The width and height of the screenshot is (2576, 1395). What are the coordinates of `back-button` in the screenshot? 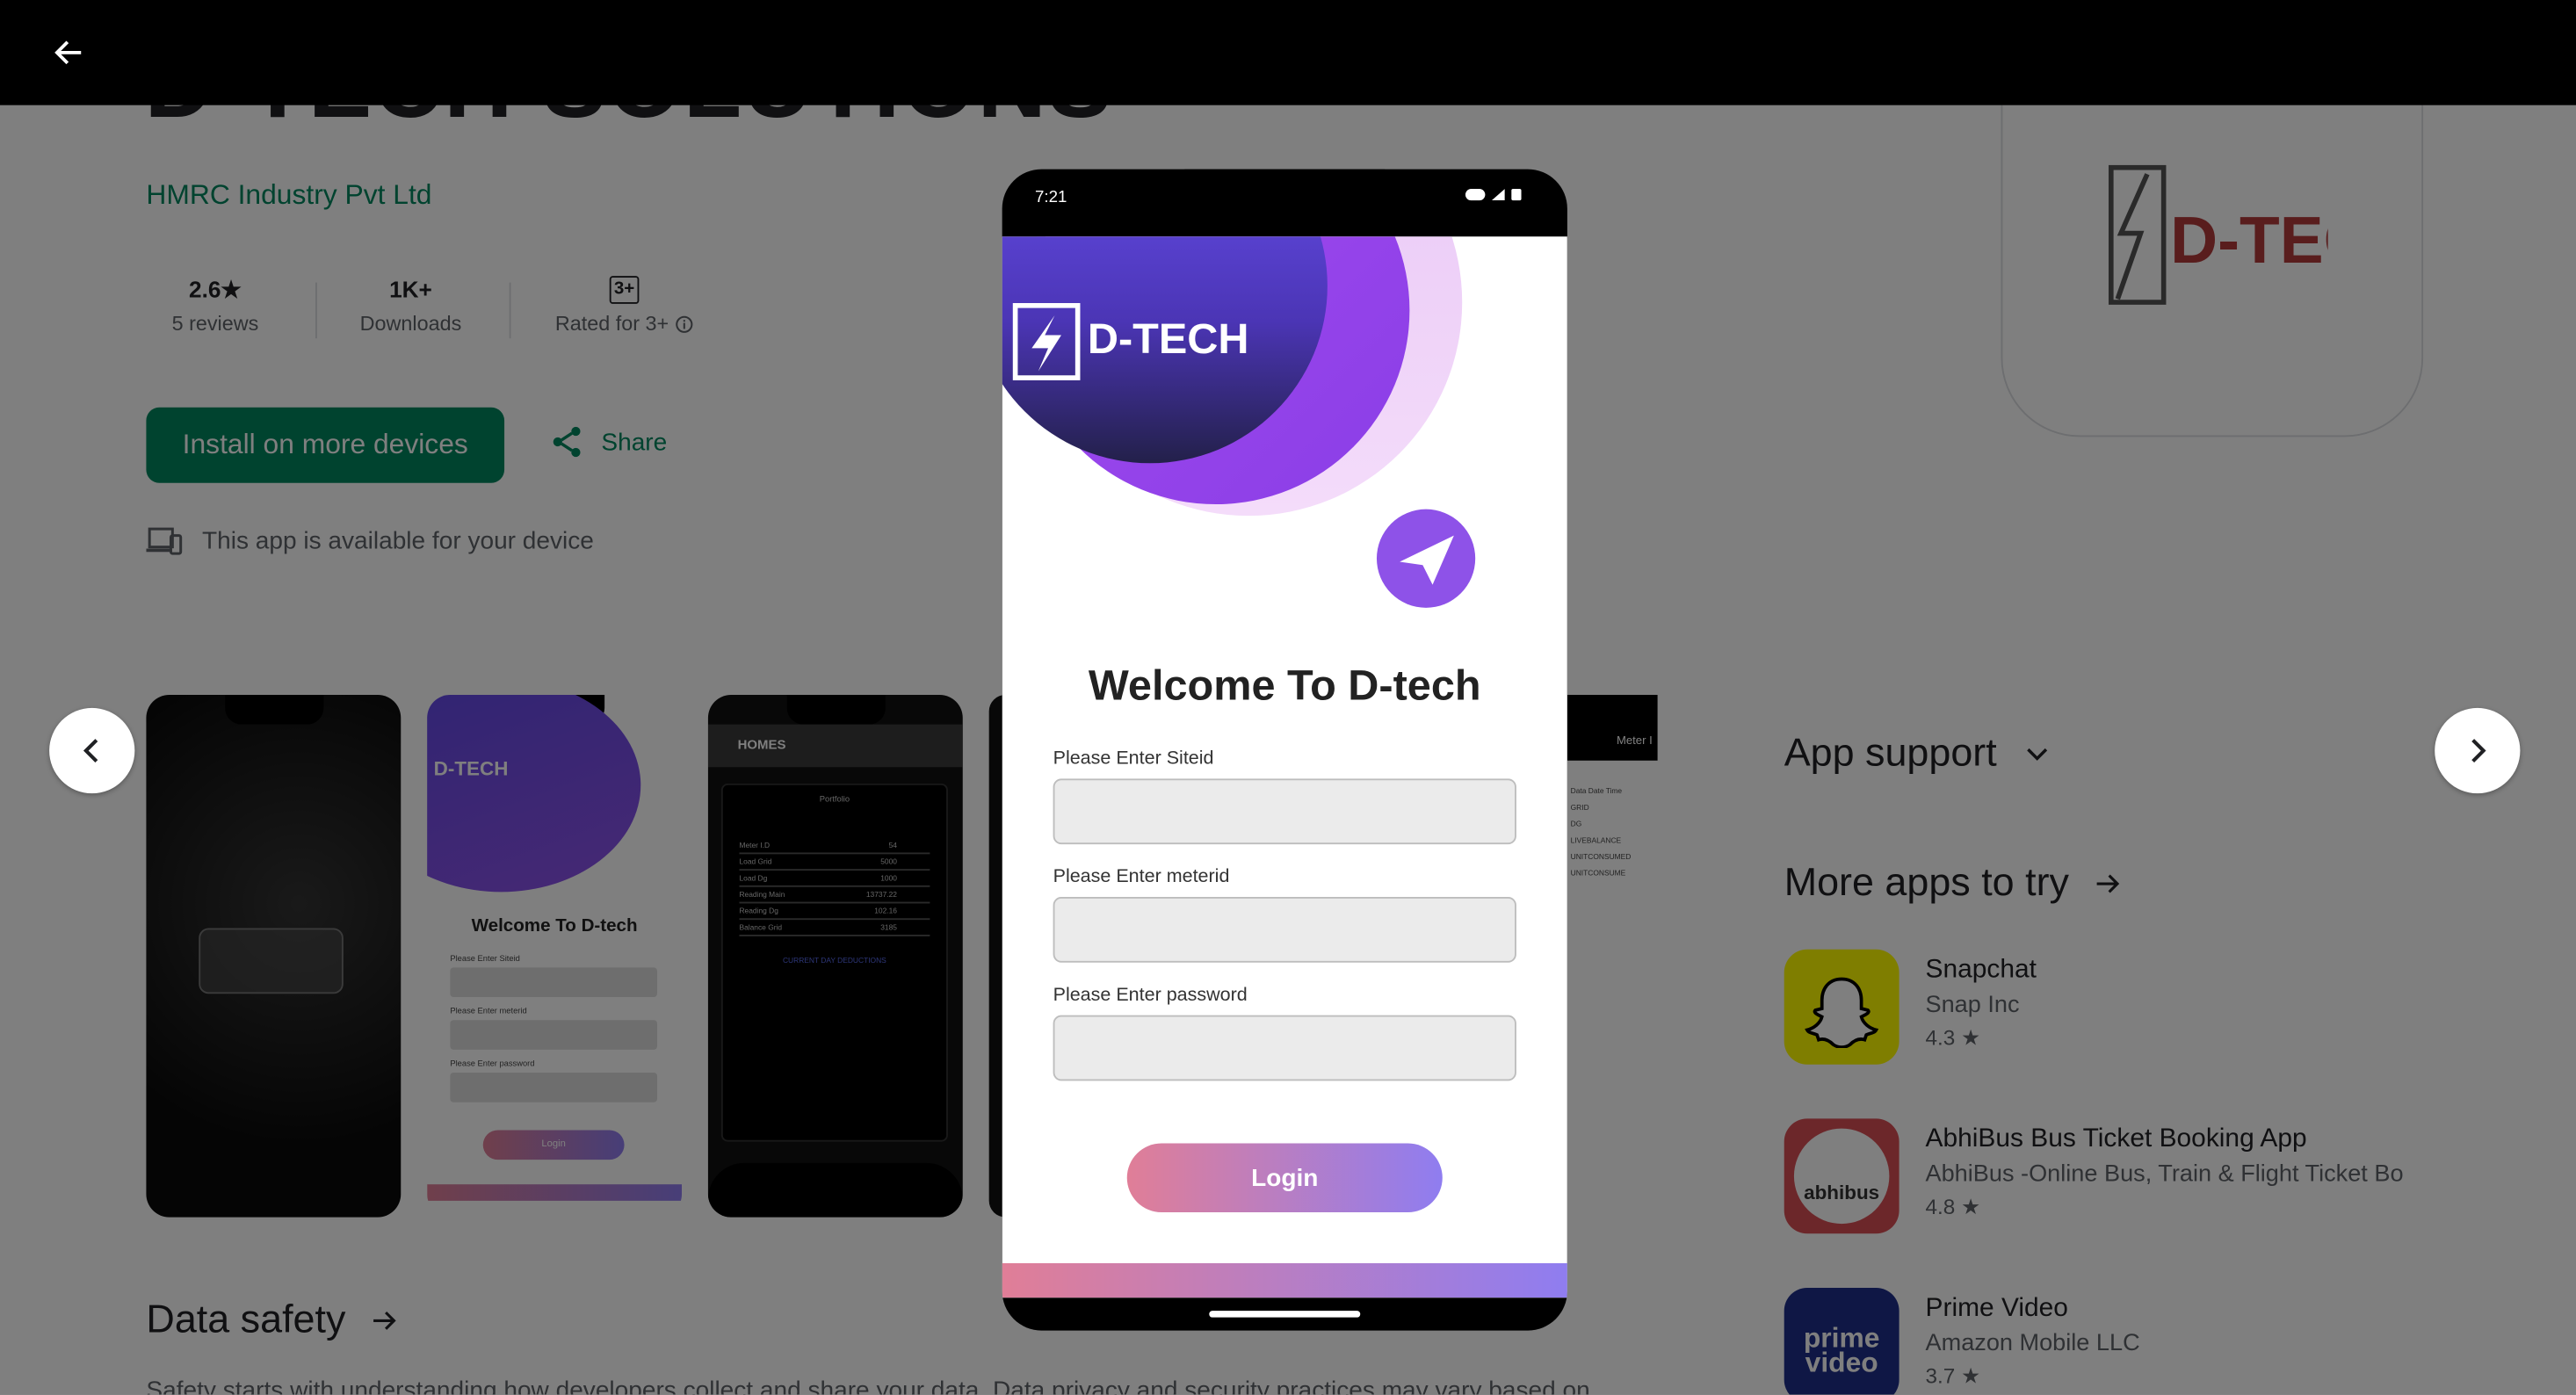 It's located at (69, 52).